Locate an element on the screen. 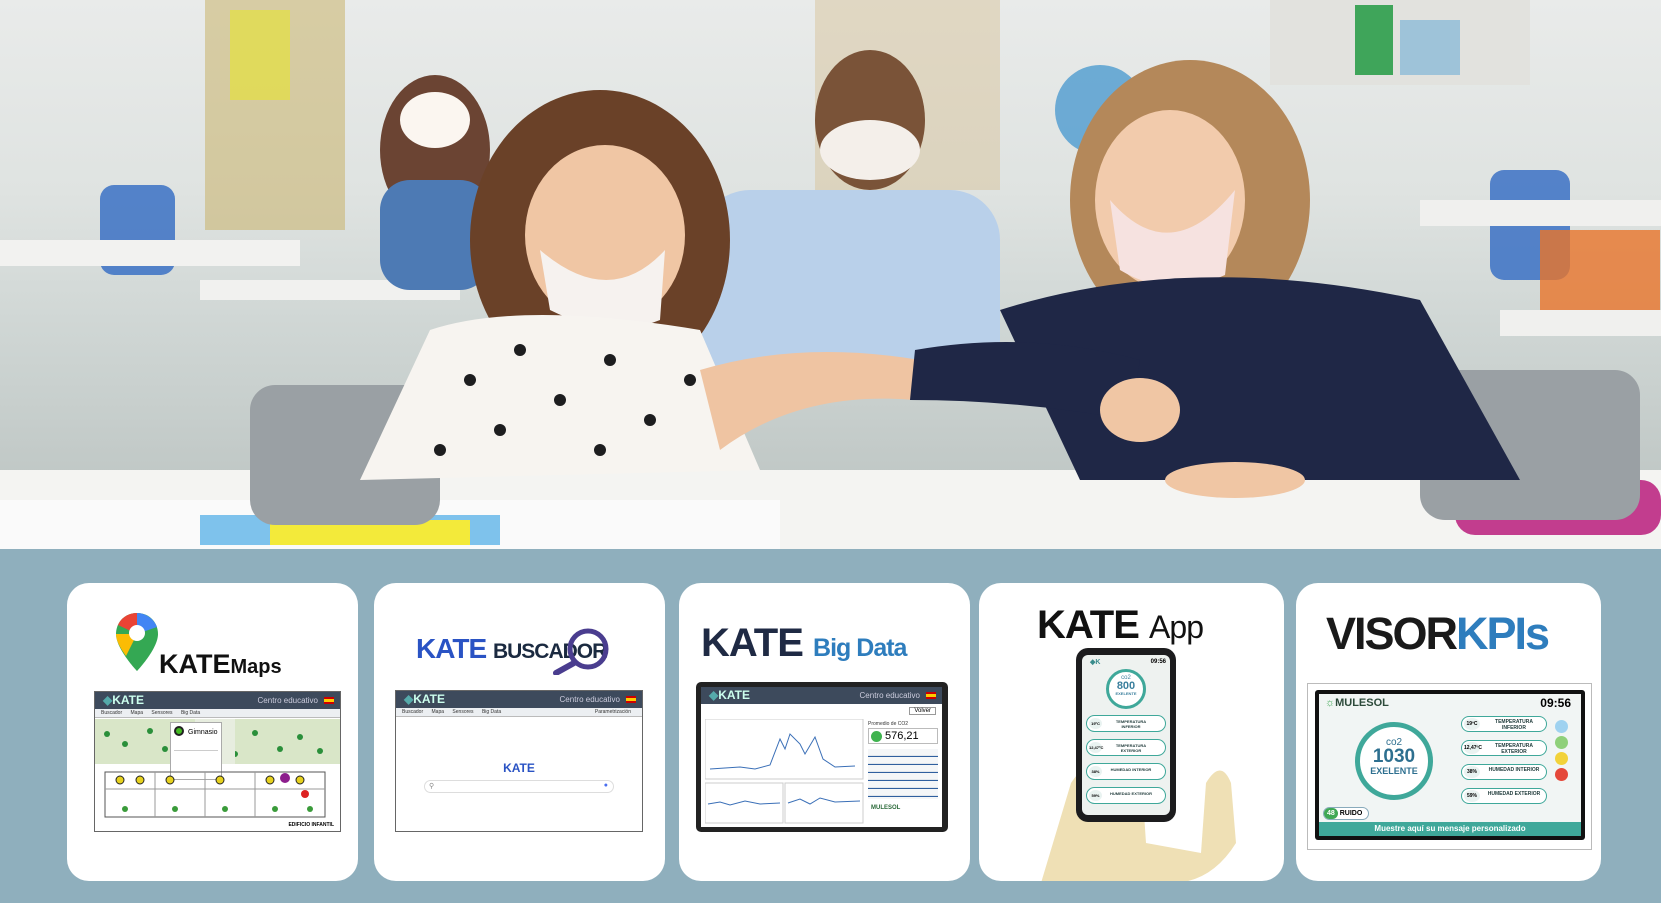  title-kpis: KPIs is located at coordinates (1503, 633).